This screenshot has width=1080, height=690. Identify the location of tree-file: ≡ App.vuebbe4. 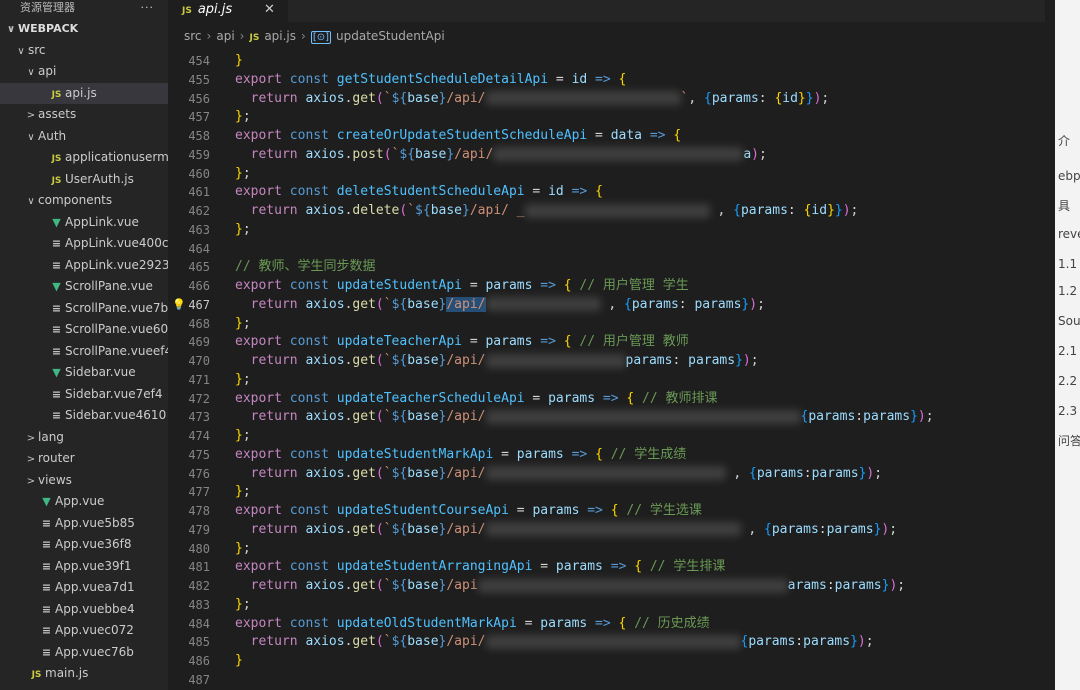
(84, 610).